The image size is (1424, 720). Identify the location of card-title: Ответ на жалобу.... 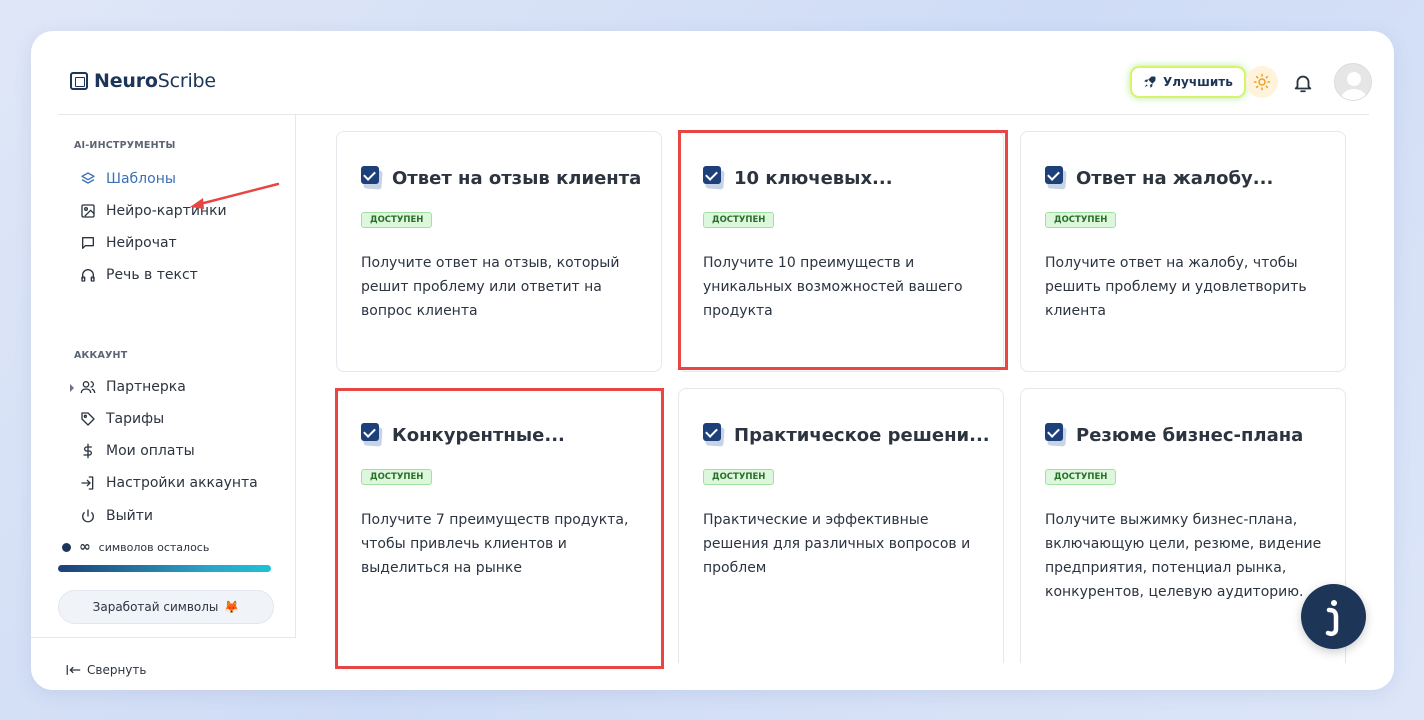
(1175, 178).